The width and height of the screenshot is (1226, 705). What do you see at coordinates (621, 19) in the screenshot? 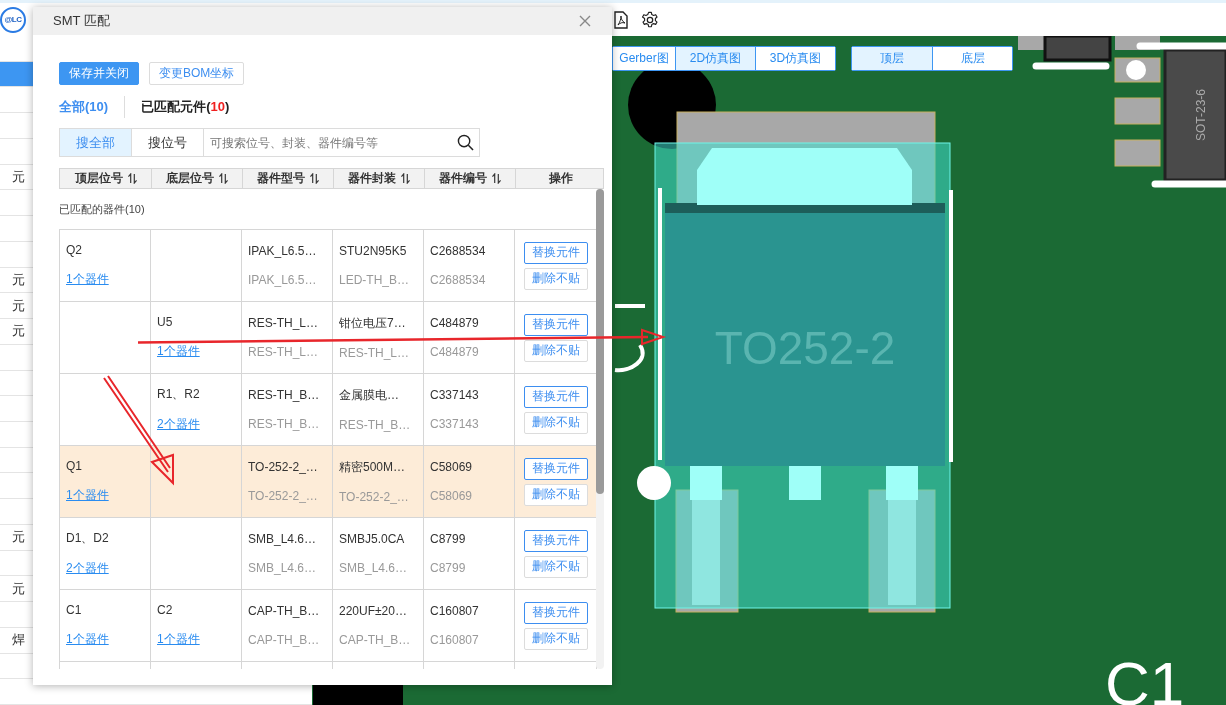
I see `pdf-icon` at bounding box center [621, 19].